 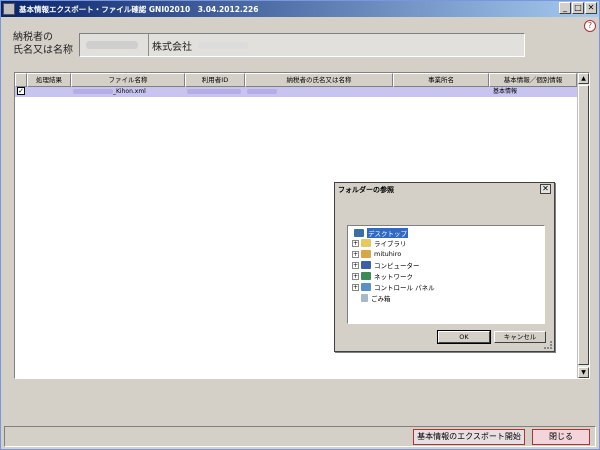 I want to click on tree-item-recycle-bin: ごみ箱, so click(x=376, y=298).